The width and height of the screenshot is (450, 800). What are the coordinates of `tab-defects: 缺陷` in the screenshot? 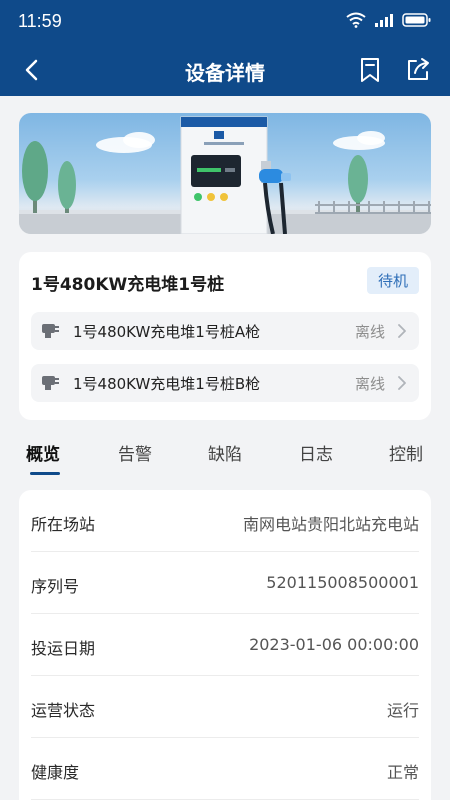 It's located at (225, 452).